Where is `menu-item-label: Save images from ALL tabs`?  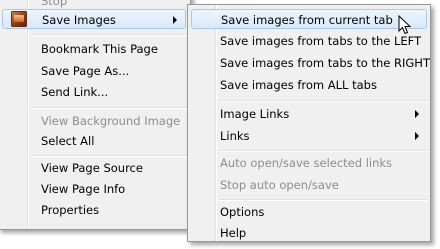 menu-item-label: Save images from ALL tabs is located at coordinates (298, 85).